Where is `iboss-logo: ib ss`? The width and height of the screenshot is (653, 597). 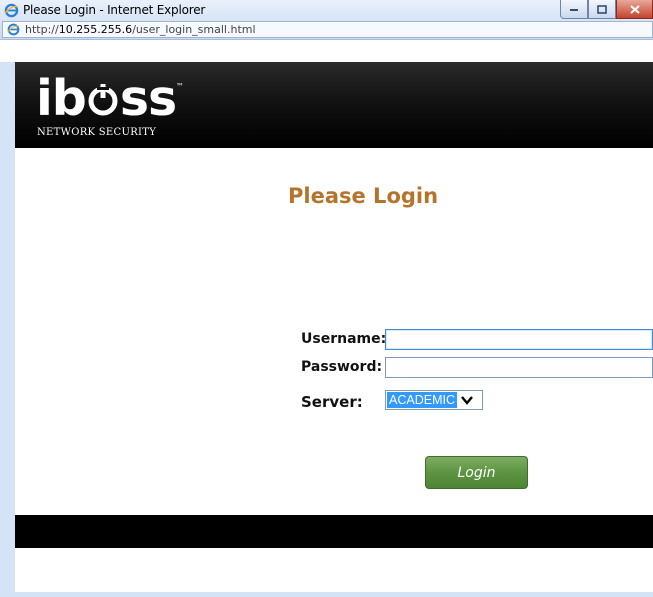
iboss-logo: ib ss is located at coordinates (106, 99).